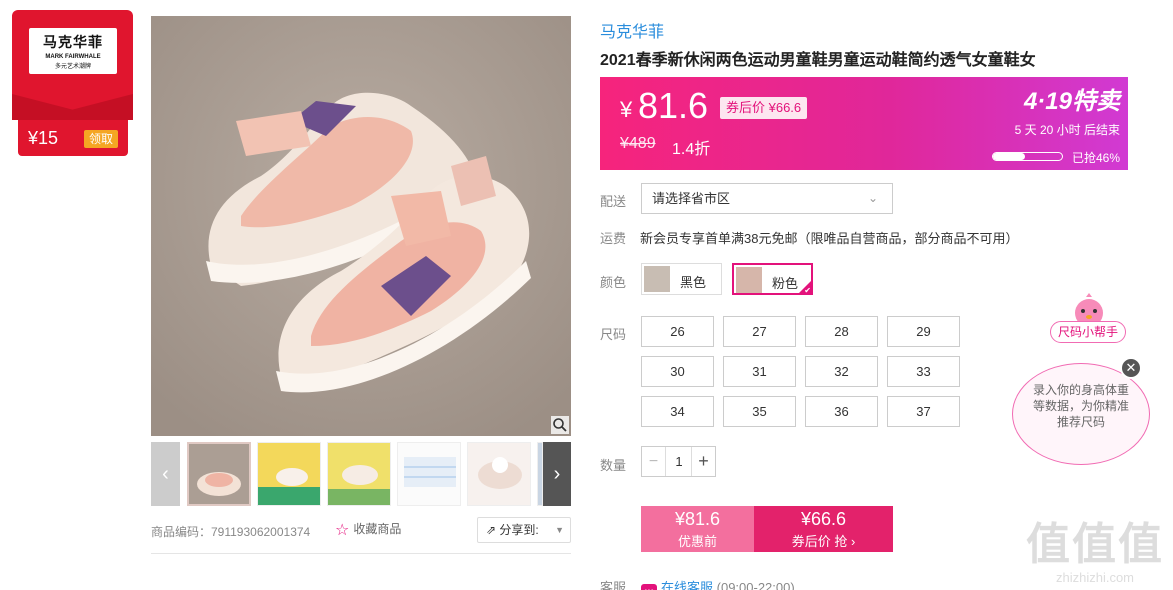 This screenshot has width=1173, height=590. Describe the element at coordinates (677, 331) in the screenshot. I see `size-option: 26` at that location.